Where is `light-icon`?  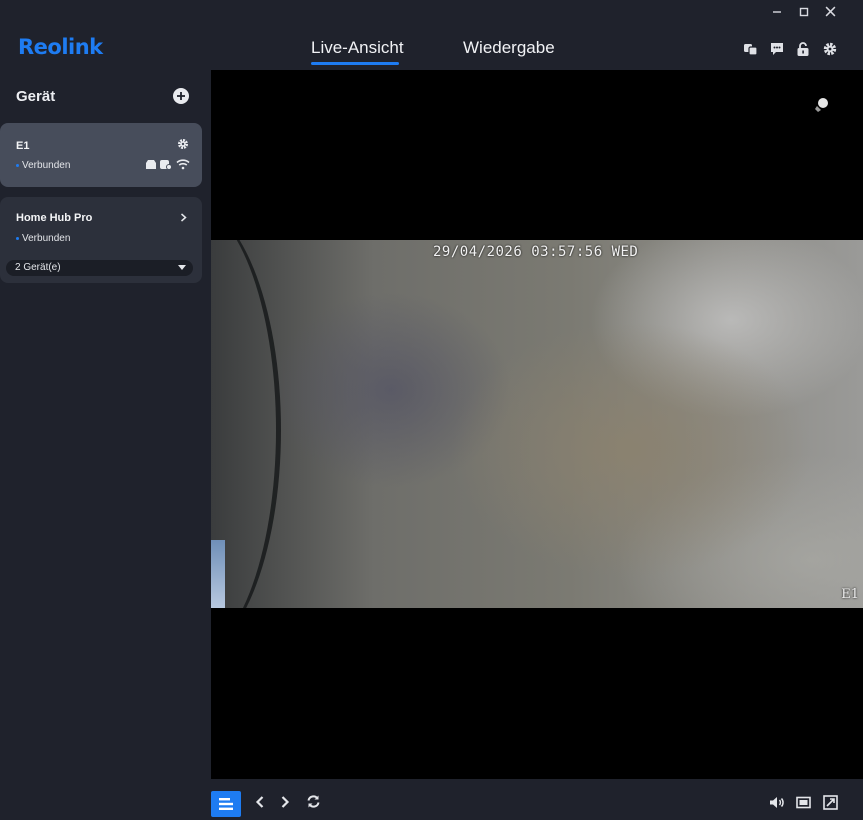 light-icon is located at coordinates (151, 164).